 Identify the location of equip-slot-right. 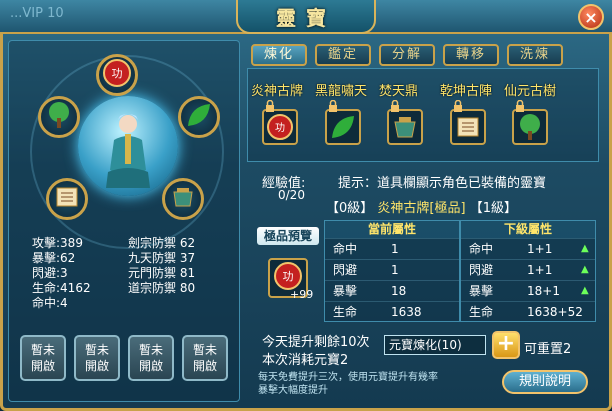
(199, 117).